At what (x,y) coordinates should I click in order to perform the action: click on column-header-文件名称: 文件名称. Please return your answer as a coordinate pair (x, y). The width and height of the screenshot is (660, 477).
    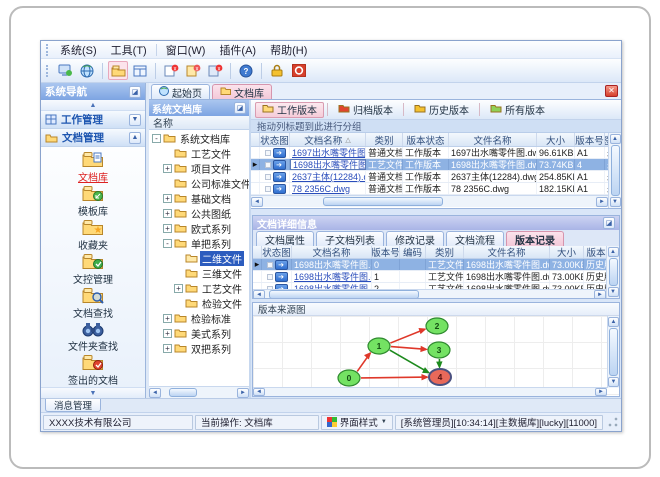
    Looking at the image, I should click on (507, 252).